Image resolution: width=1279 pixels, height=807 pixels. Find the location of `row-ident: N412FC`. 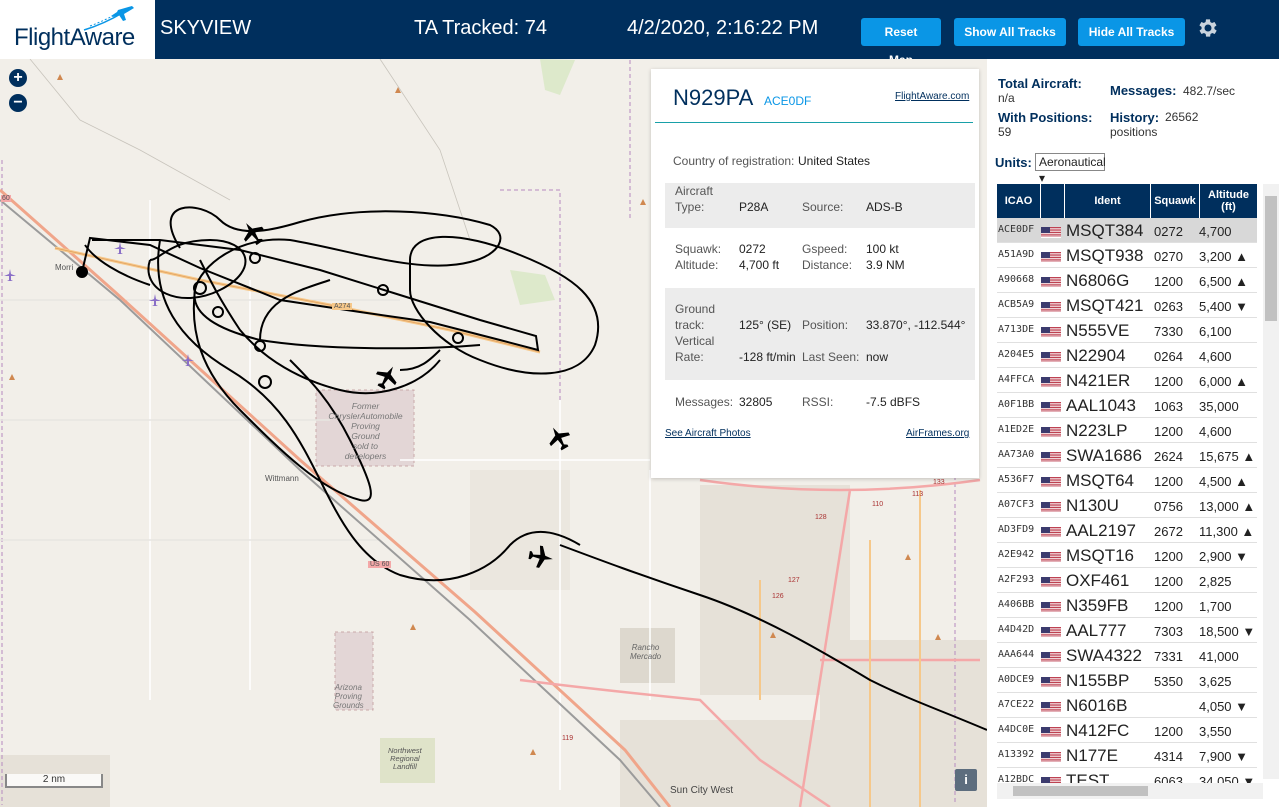

row-ident: N412FC is located at coordinates (1098, 730).